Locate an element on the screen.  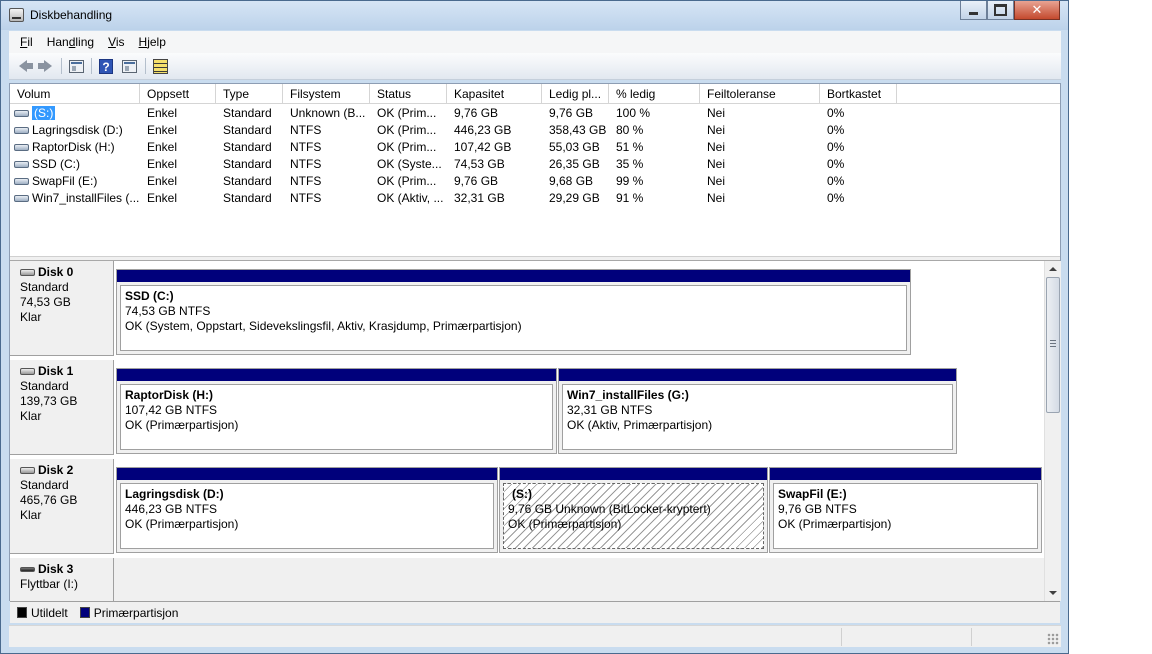
back-button is located at coordinates (23, 66).